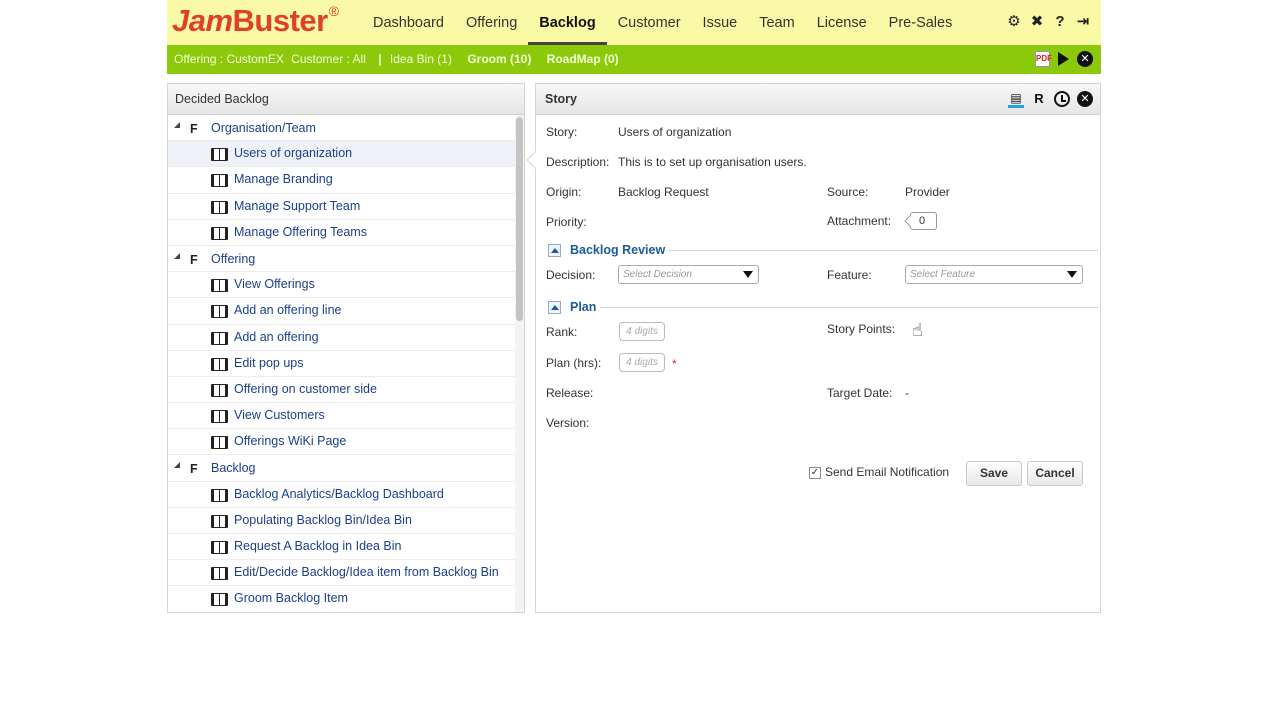  Describe the element at coordinates (1016, 99) in the screenshot. I see `document-icon: ▤` at that location.